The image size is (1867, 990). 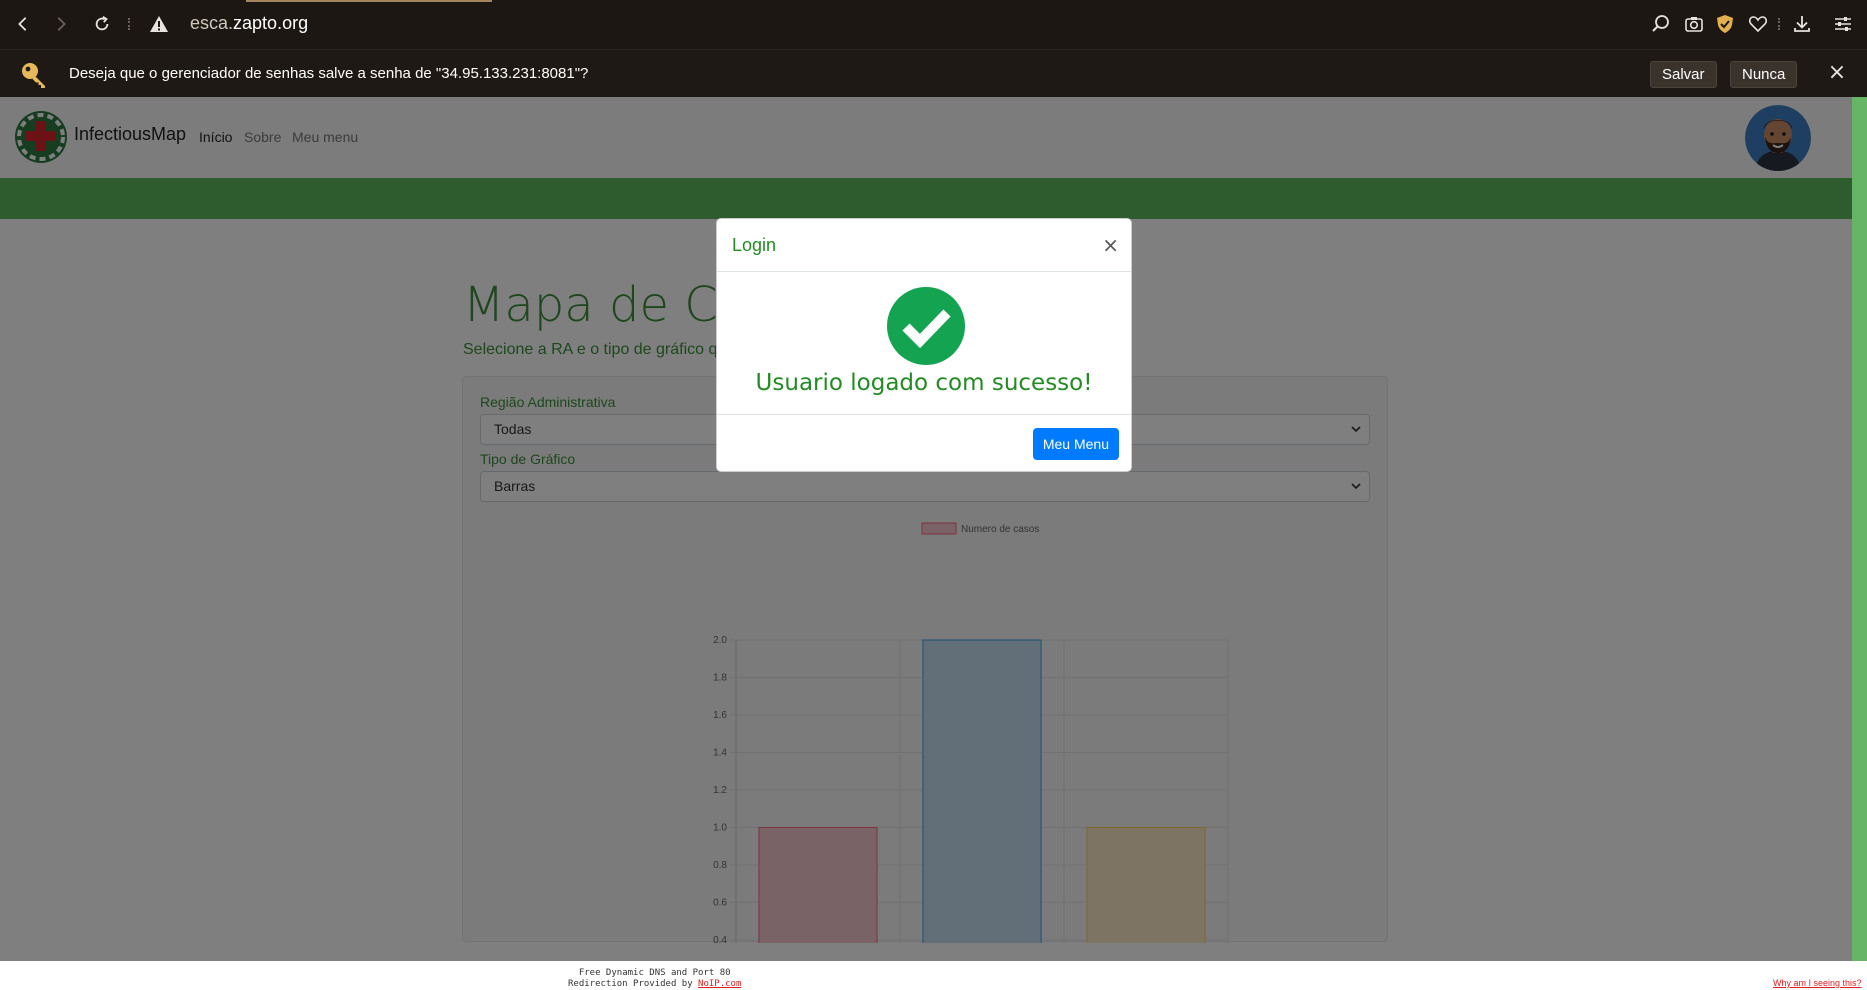 I want to click on noip-line-2-text: Redirection Provided by, so click(x=633, y=984).